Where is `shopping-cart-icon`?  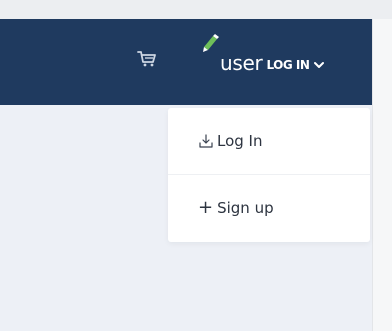 shopping-cart-icon is located at coordinates (147, 59).